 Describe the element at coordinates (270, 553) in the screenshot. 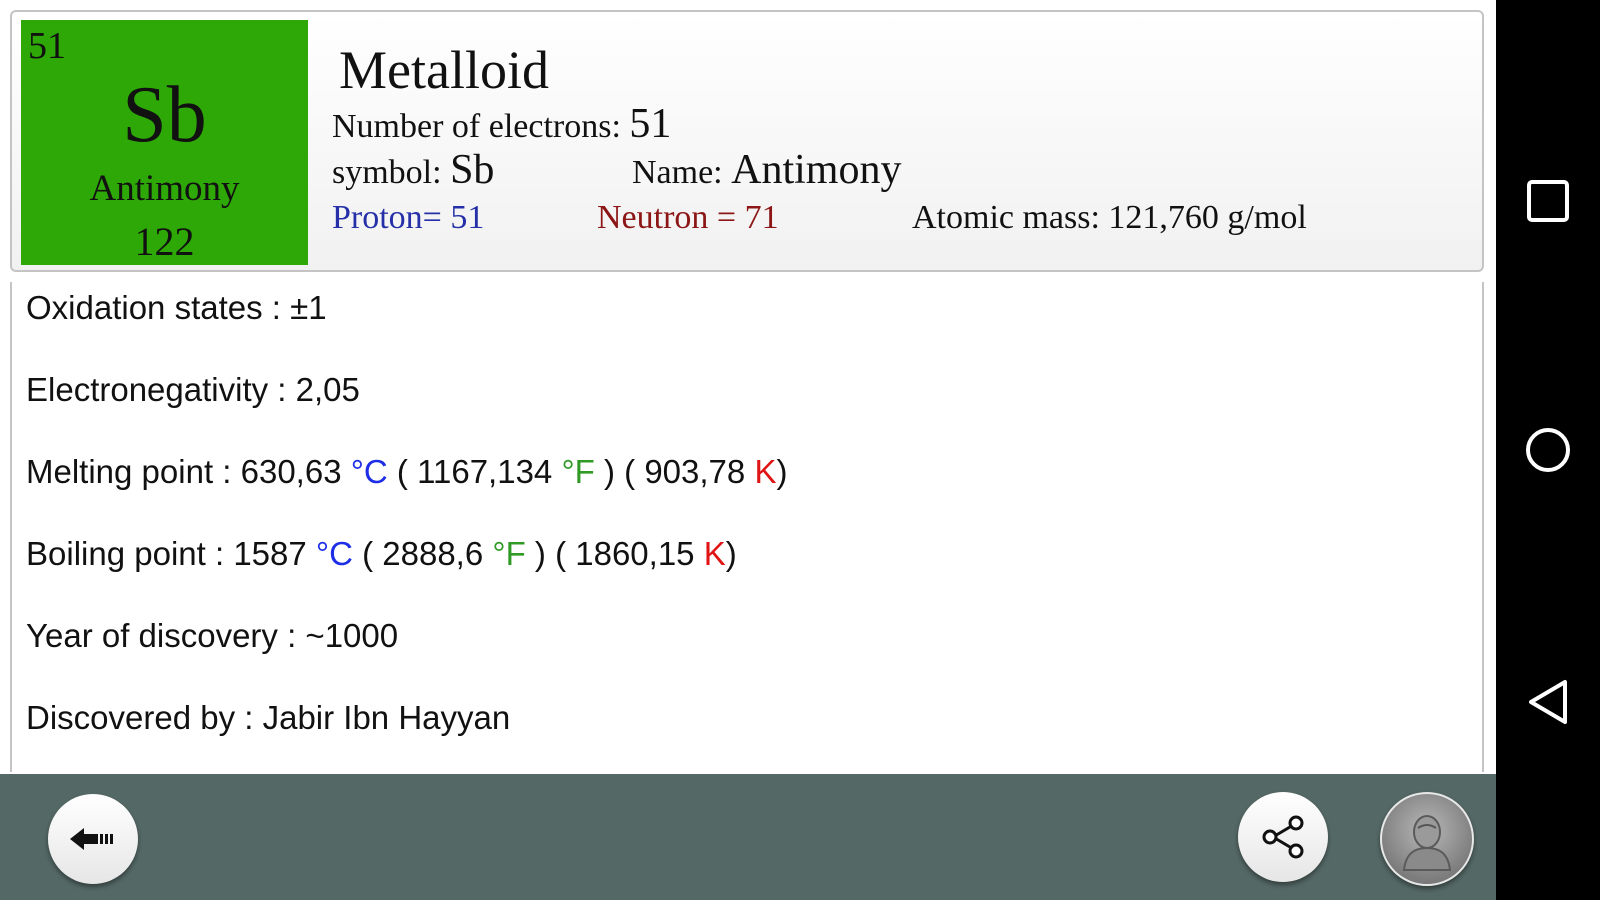

I see `boiling-celsius: 1587` at that location.